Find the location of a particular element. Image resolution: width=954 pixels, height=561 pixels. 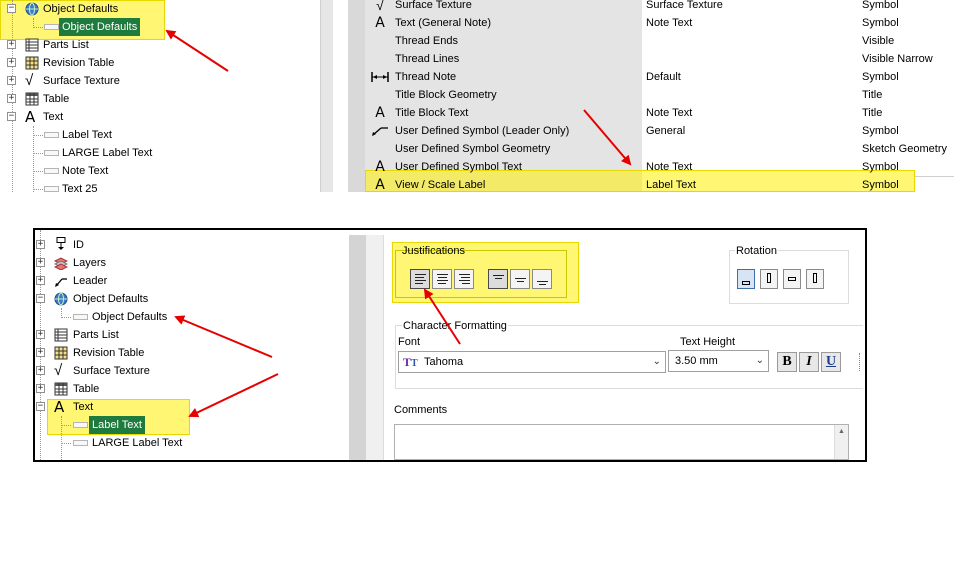

scrollbar: ▲ is located at coordinates (841, 442).